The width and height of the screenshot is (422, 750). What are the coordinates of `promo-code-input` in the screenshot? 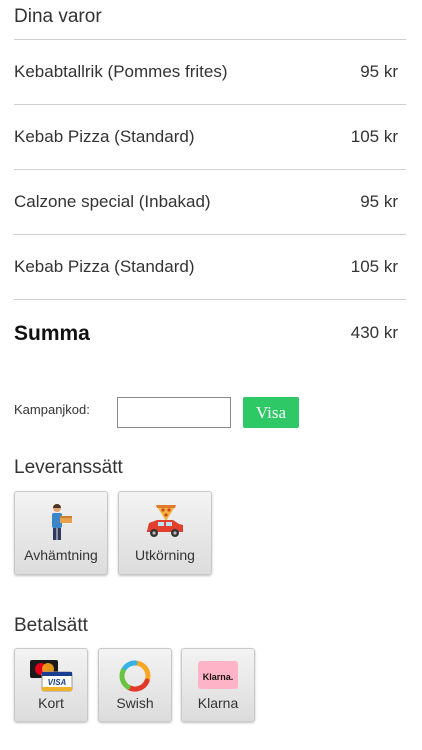 It's located at (174, 412).